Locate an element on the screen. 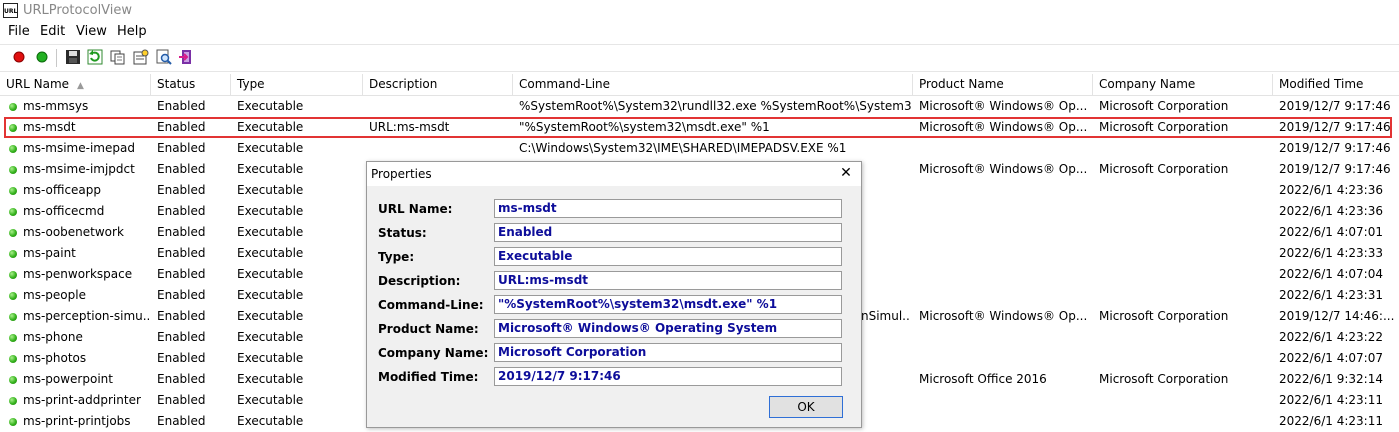 The height and width of the screenshot is (432, 1399). exit-icon is located at coordinates (187, 57).